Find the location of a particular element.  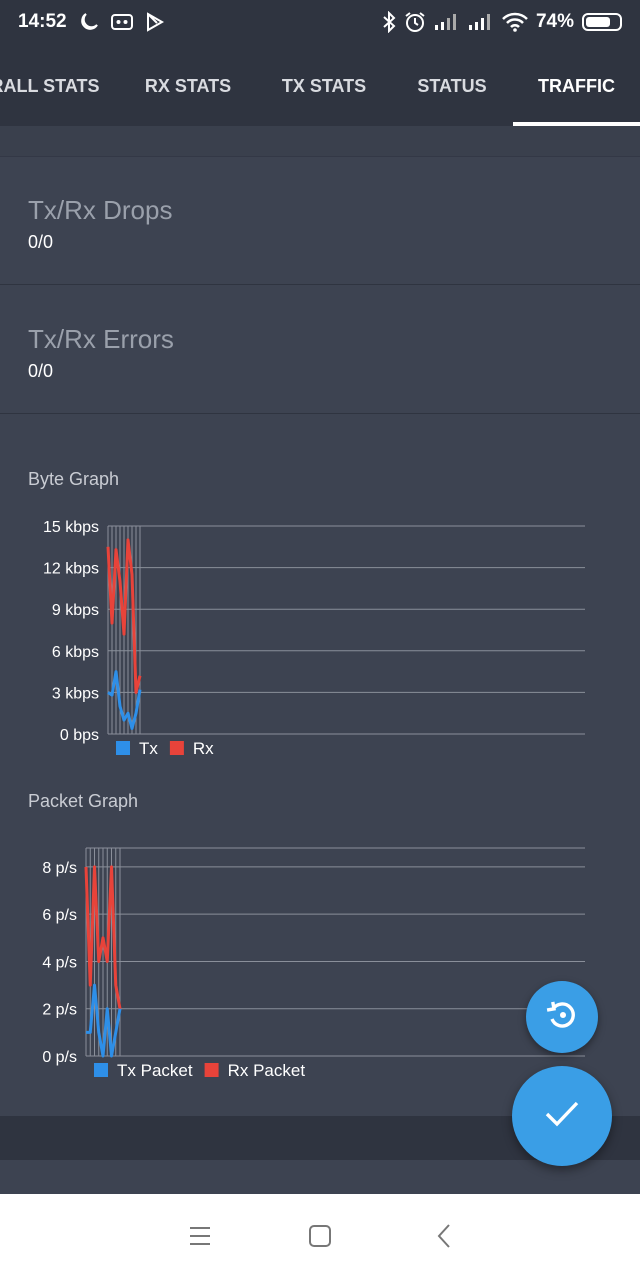

y-tick-label: 0 p/s is located at coordinates (59, 1057).